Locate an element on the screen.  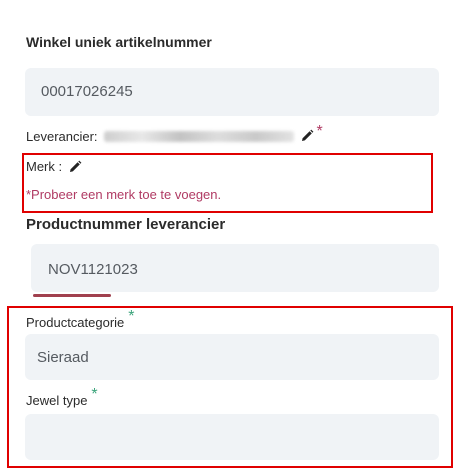
sku-title: Winkel uniek artikelnummer is located at coordinates (119, 42).